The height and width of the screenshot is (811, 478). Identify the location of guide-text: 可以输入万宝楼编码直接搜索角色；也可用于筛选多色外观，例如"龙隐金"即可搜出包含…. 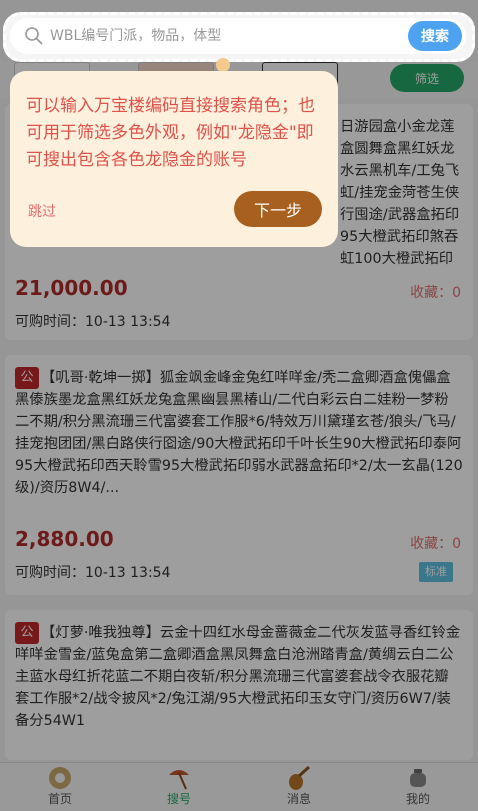
(170, 133).